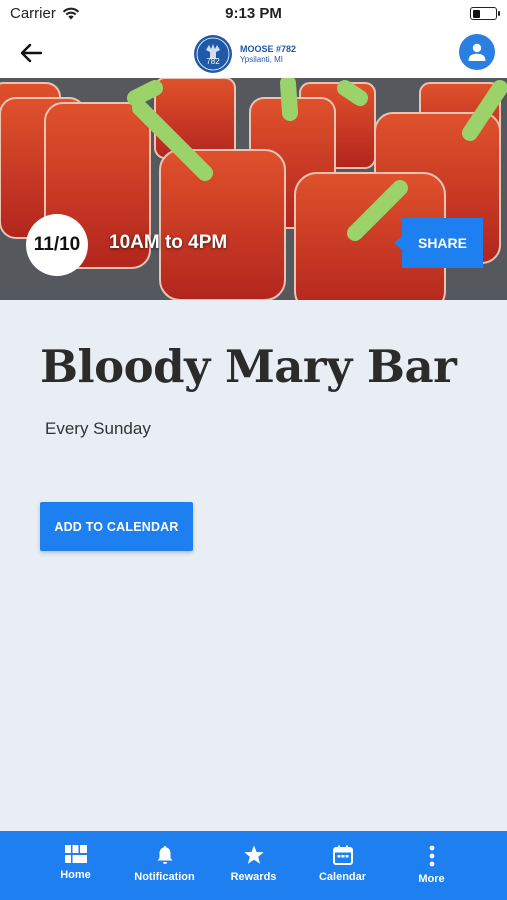 The image size is (507, 900). What do you see at coordinates (342, 855) in the screenshot?
I see `calendar-icon` at bounding box center [342, 855].